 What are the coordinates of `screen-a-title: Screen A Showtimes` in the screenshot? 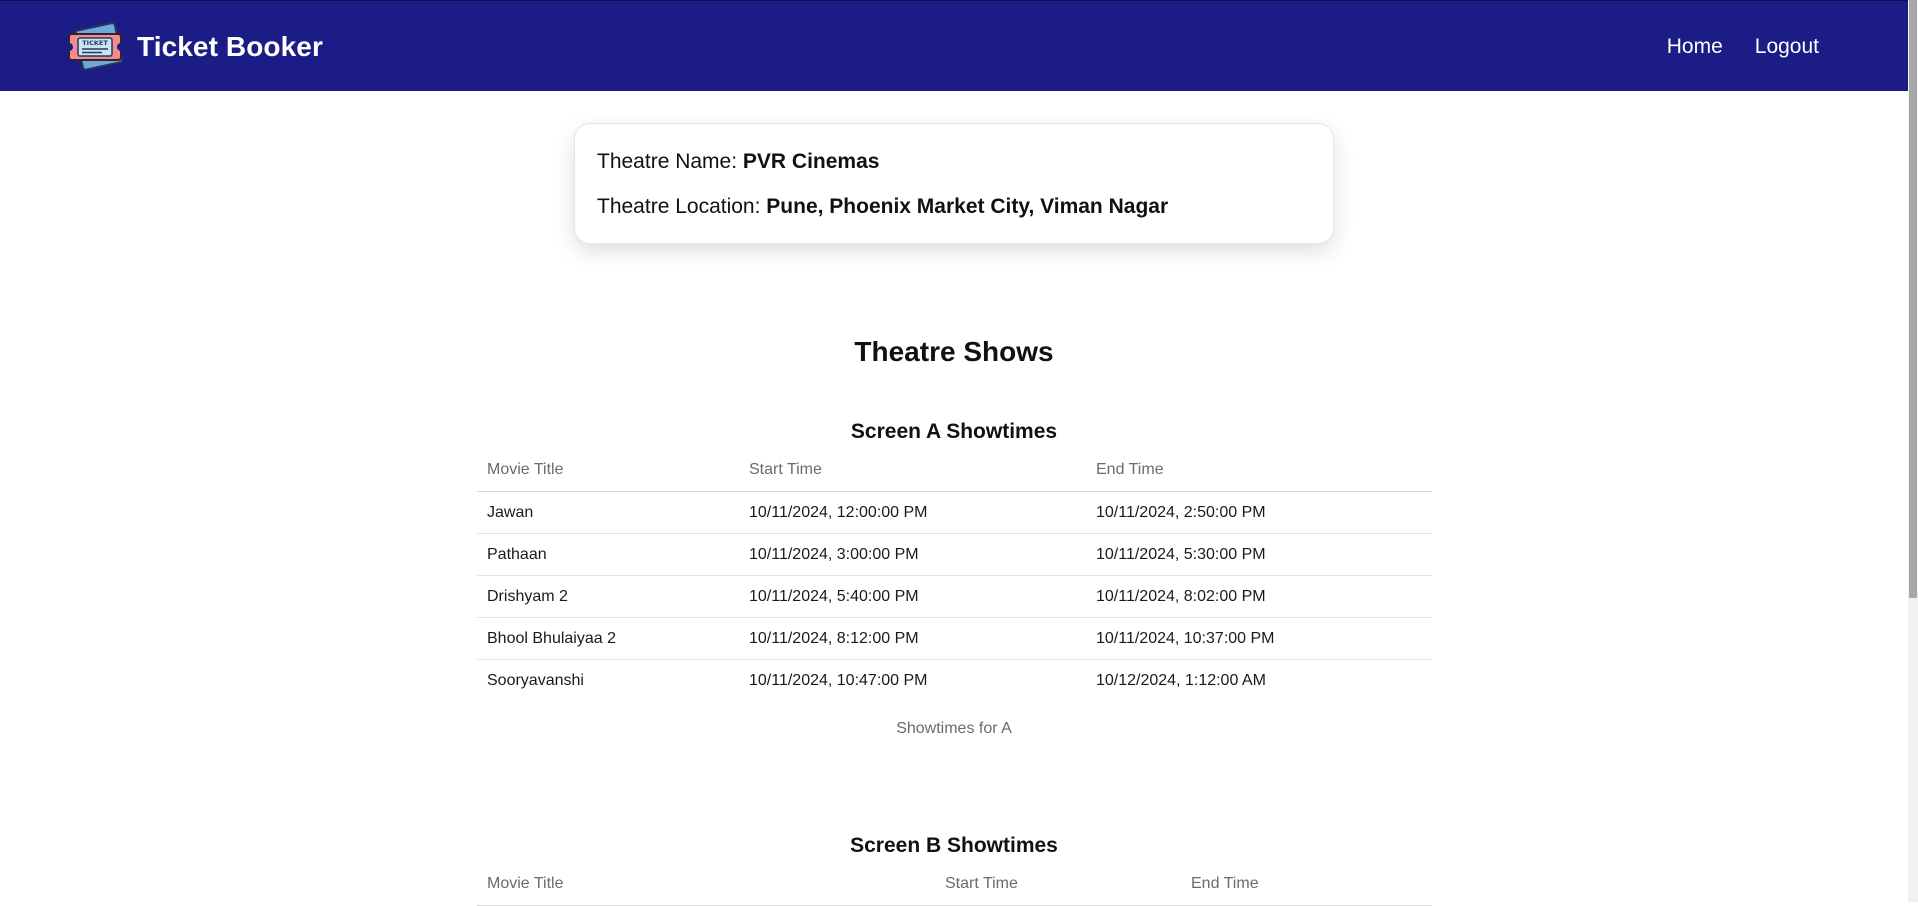 It's located at (954, 431).